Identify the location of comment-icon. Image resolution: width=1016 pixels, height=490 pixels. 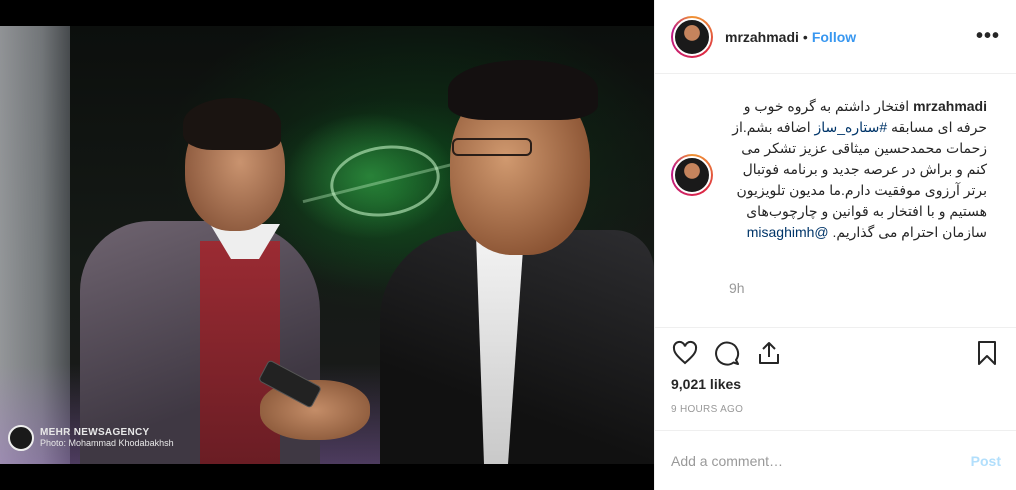
(727, 353).